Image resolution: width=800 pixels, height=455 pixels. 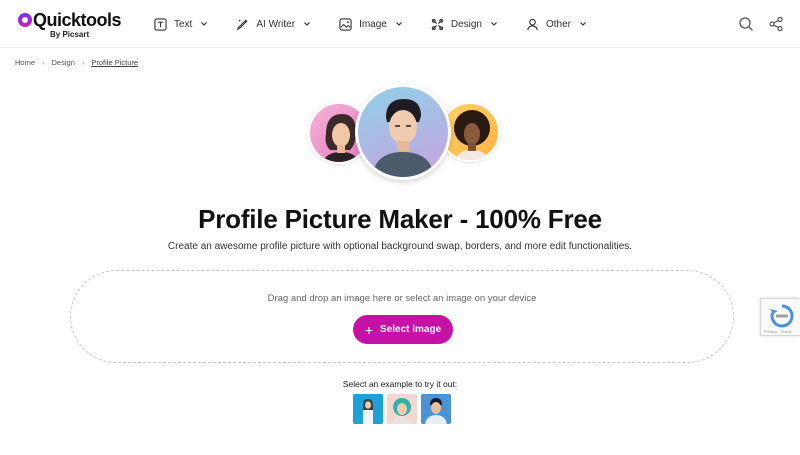 What do you see at coordinates (76, 62) in the screenshot?
I see `breadcrumb: Home › Design › Profile Picture` at bounding box center [76, 62].